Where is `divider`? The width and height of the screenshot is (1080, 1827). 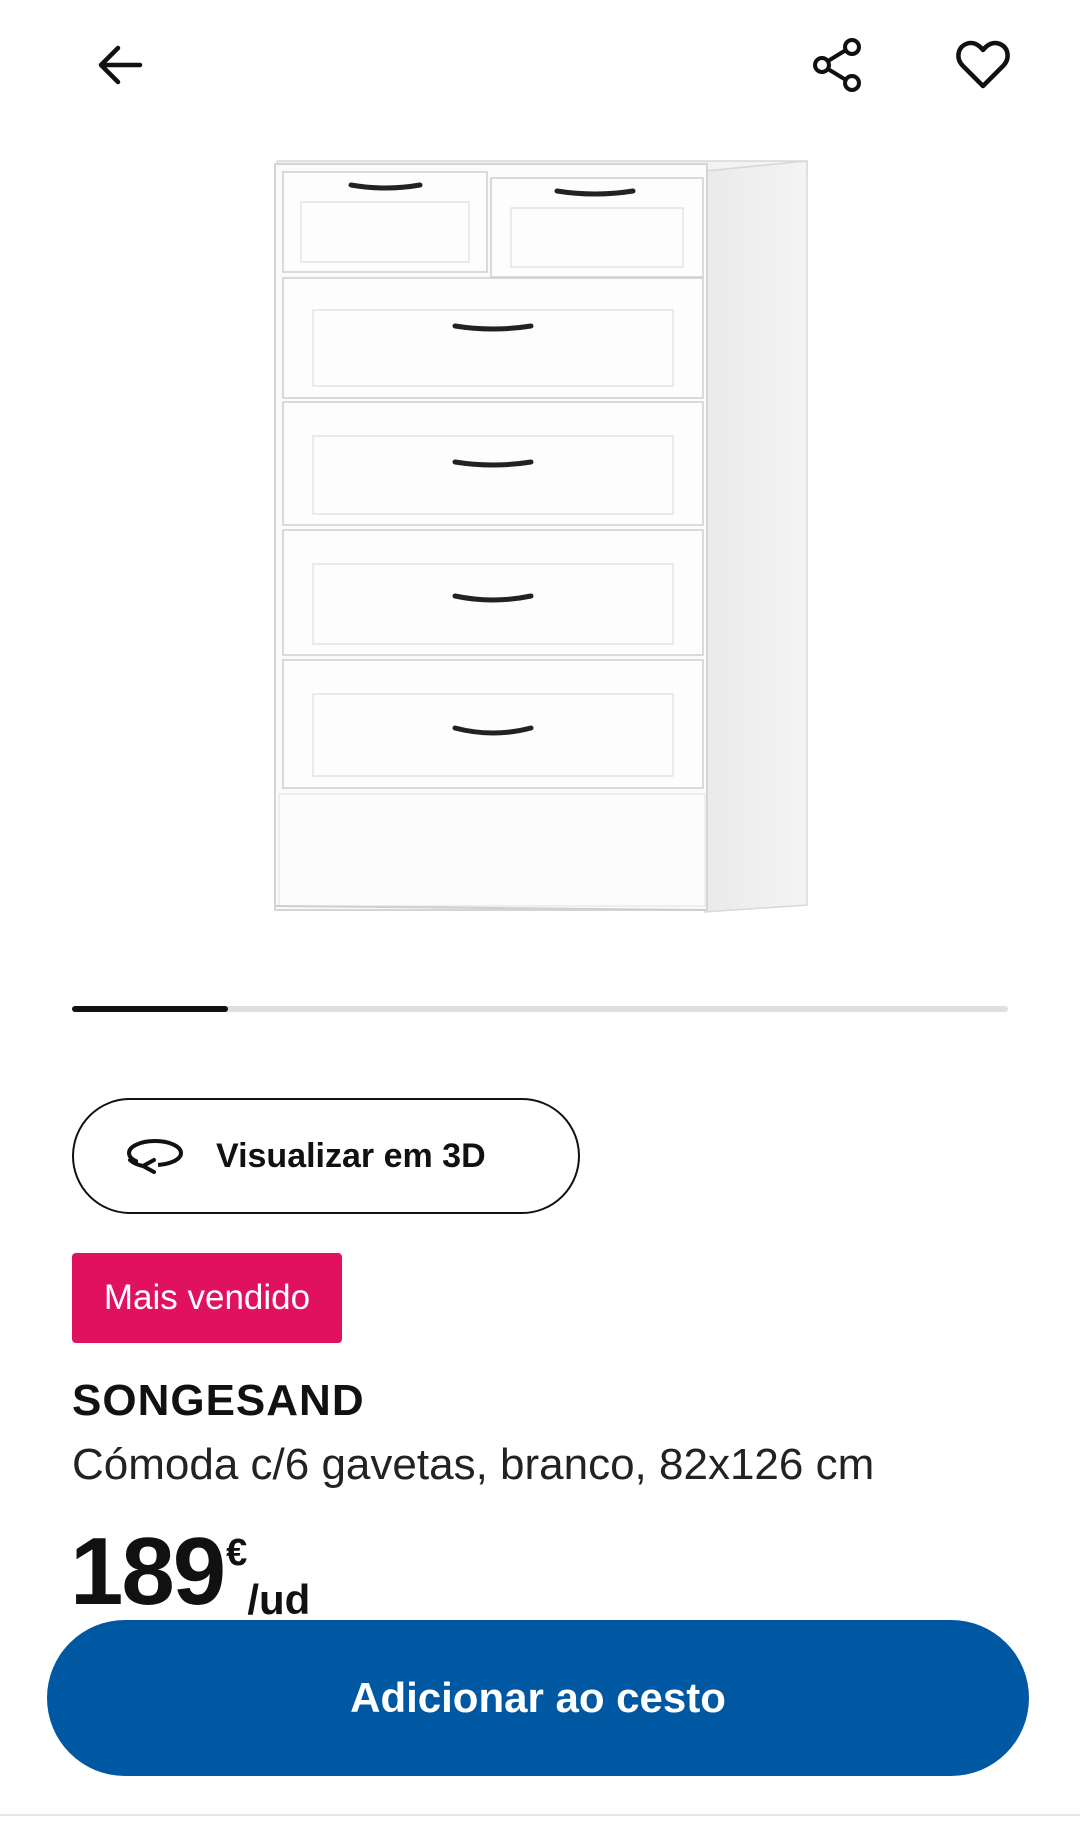 divider is located at coordinates (540, 1815).